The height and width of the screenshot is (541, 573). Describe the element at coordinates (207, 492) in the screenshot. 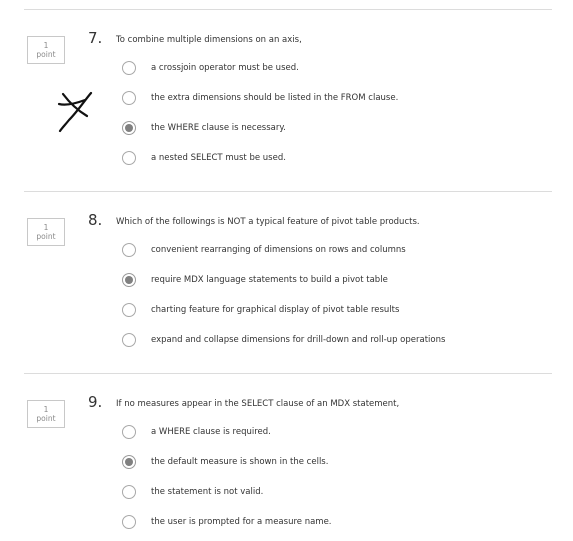

I see `option-label: the statement is not valid.` at that location.